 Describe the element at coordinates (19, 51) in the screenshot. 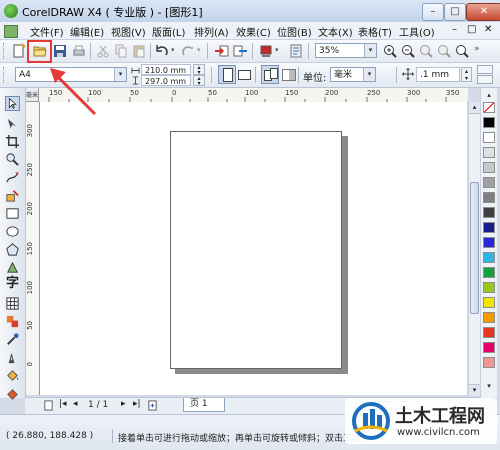

I see `new-document-icon` at that location.